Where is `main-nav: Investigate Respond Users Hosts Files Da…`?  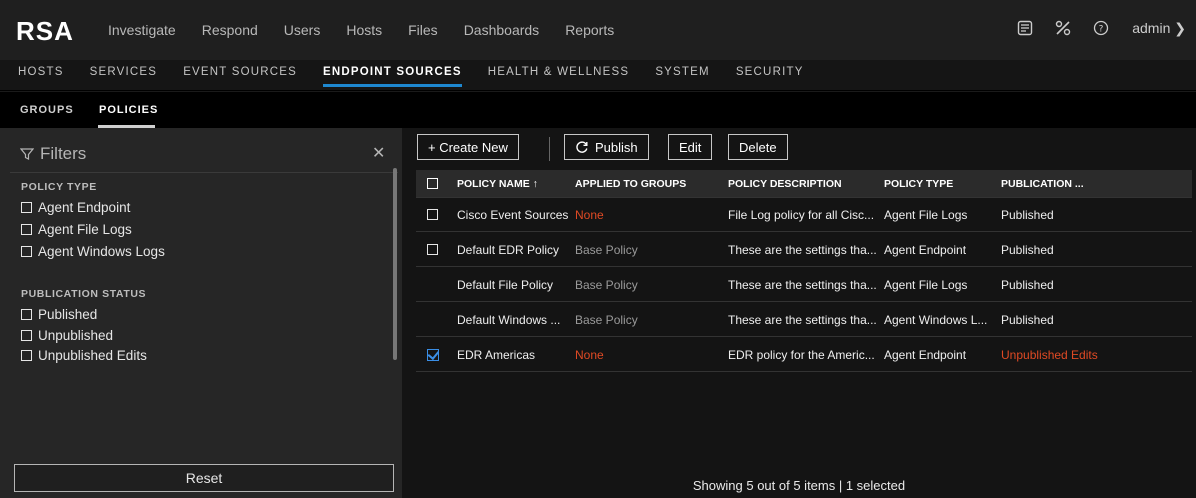
main-nav: Investigate Respond Users Hosts Files Da… is located at coordinates (374, 30).